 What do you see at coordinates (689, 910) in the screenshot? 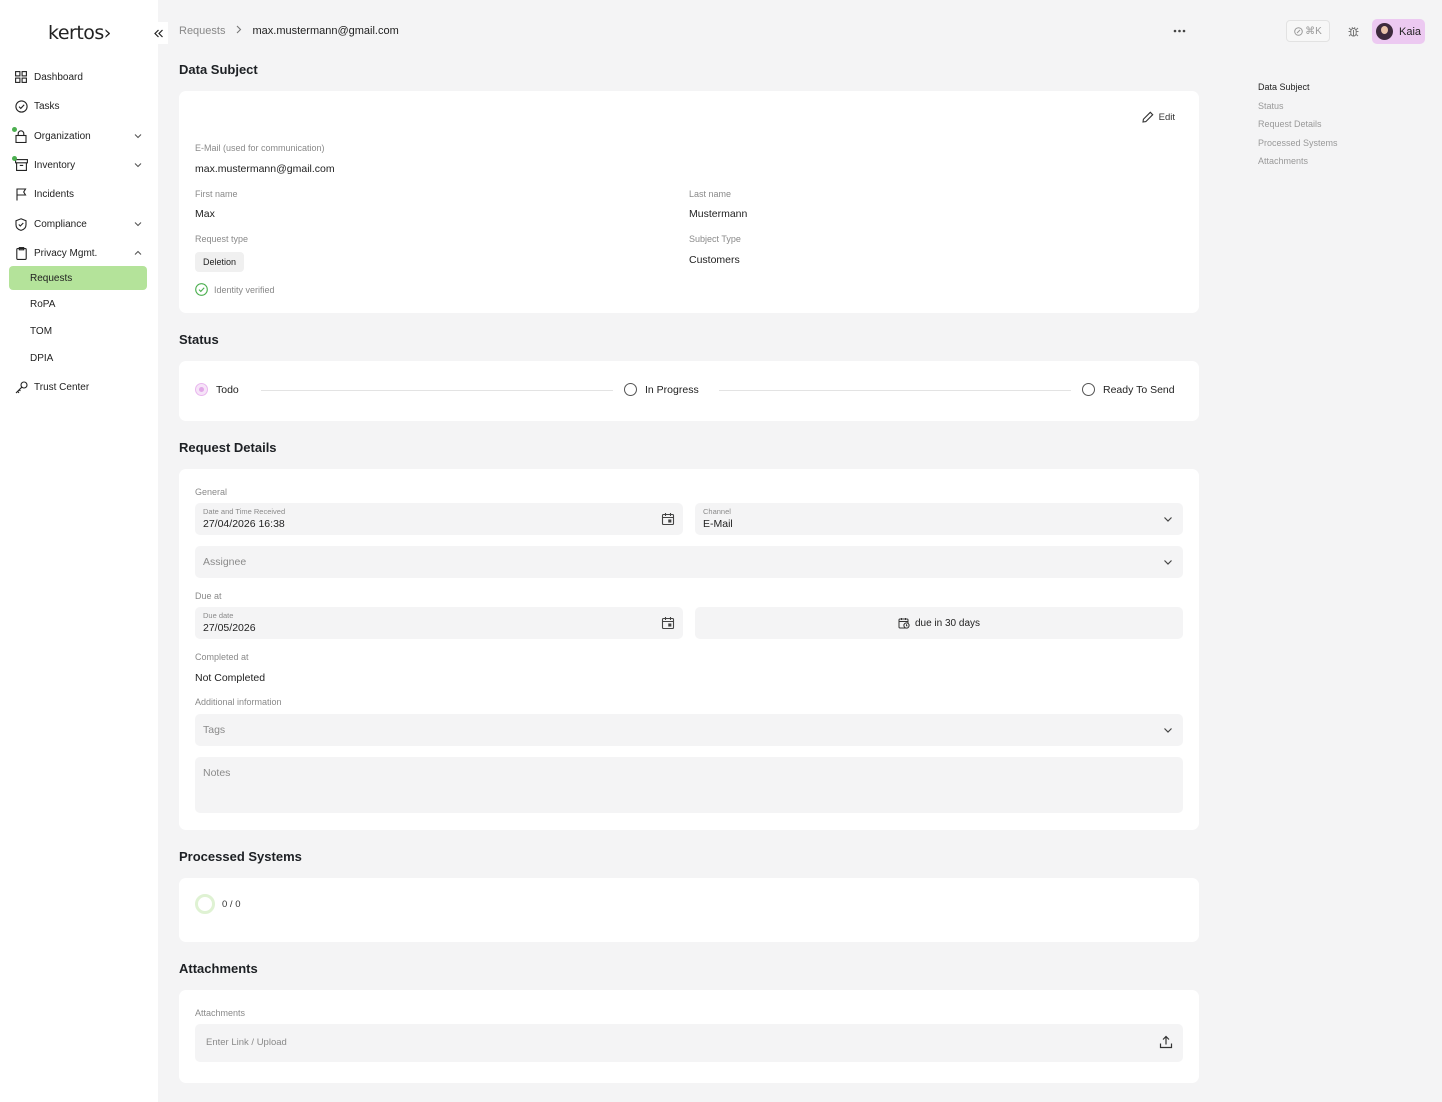
I see `processed-systems-card: 0 / 0` at bounding box center [689, 910].